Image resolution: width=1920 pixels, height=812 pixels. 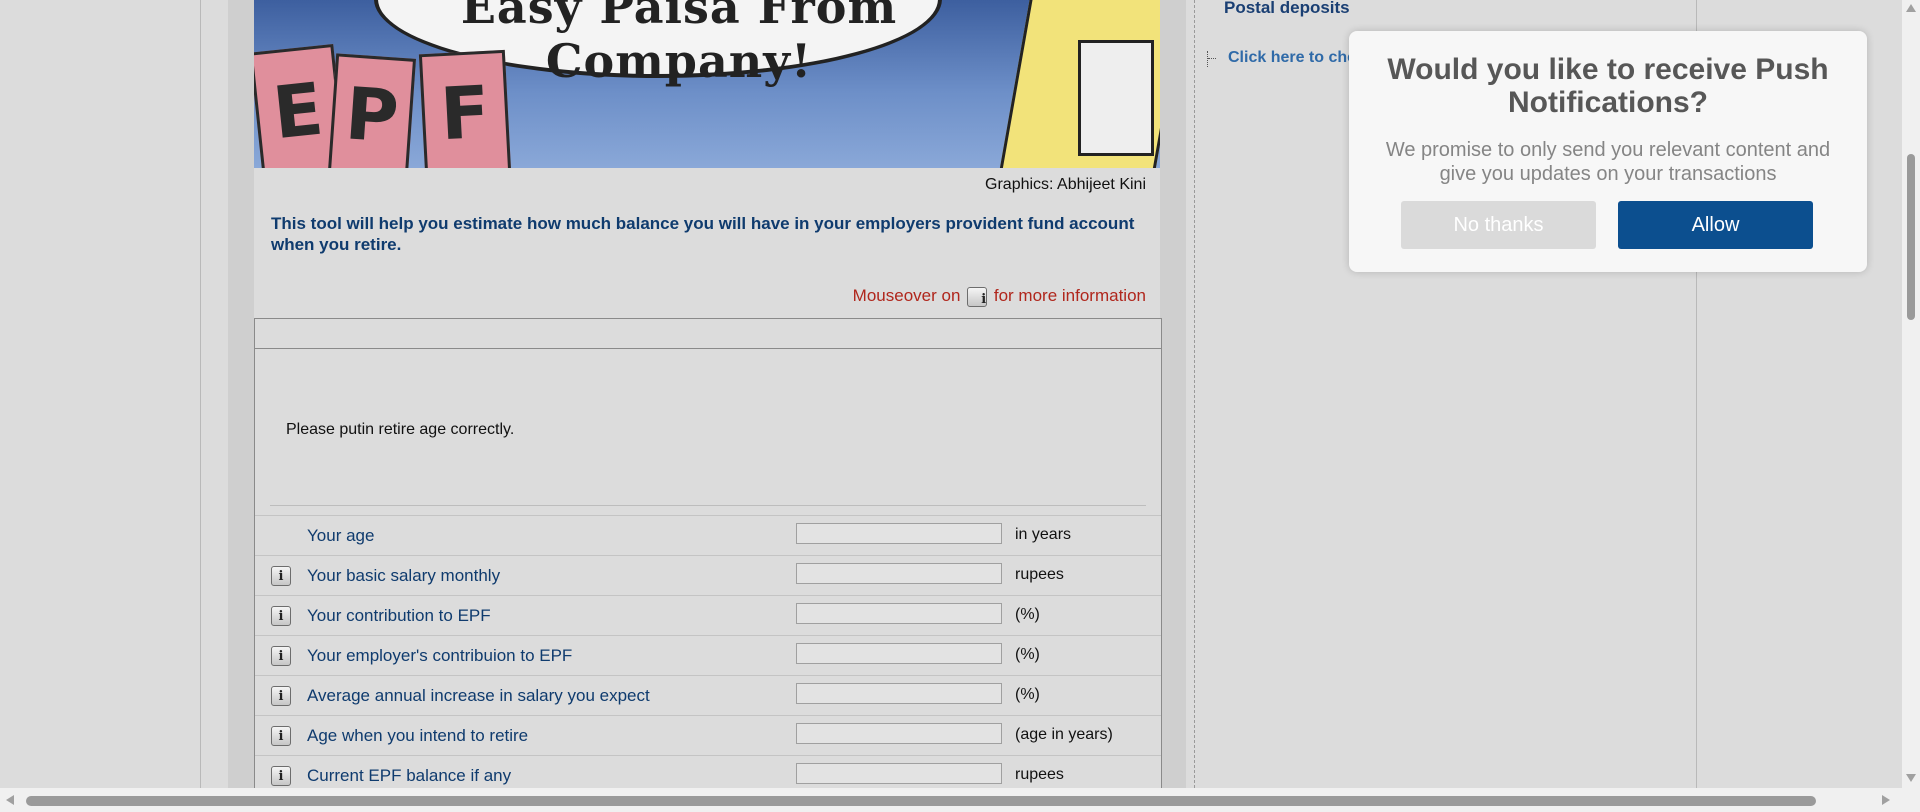 What do you see at coordinates (404, 575) in the screenshot?
I see `row-label: Your basic salary monthly` at bounding box center [404, 575].